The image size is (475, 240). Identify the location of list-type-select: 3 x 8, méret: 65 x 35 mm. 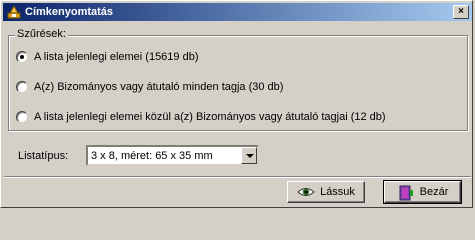
(172, 155).